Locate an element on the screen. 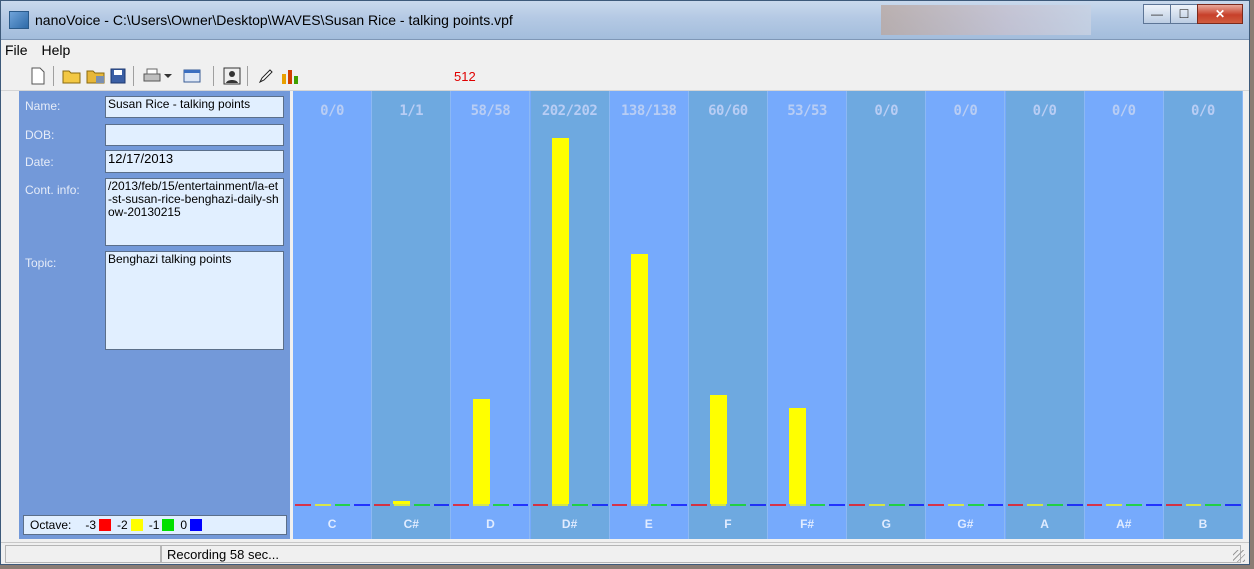 This screenshot has height=569, width=1254. menu-help: Help is located at coordinates (56, 49).